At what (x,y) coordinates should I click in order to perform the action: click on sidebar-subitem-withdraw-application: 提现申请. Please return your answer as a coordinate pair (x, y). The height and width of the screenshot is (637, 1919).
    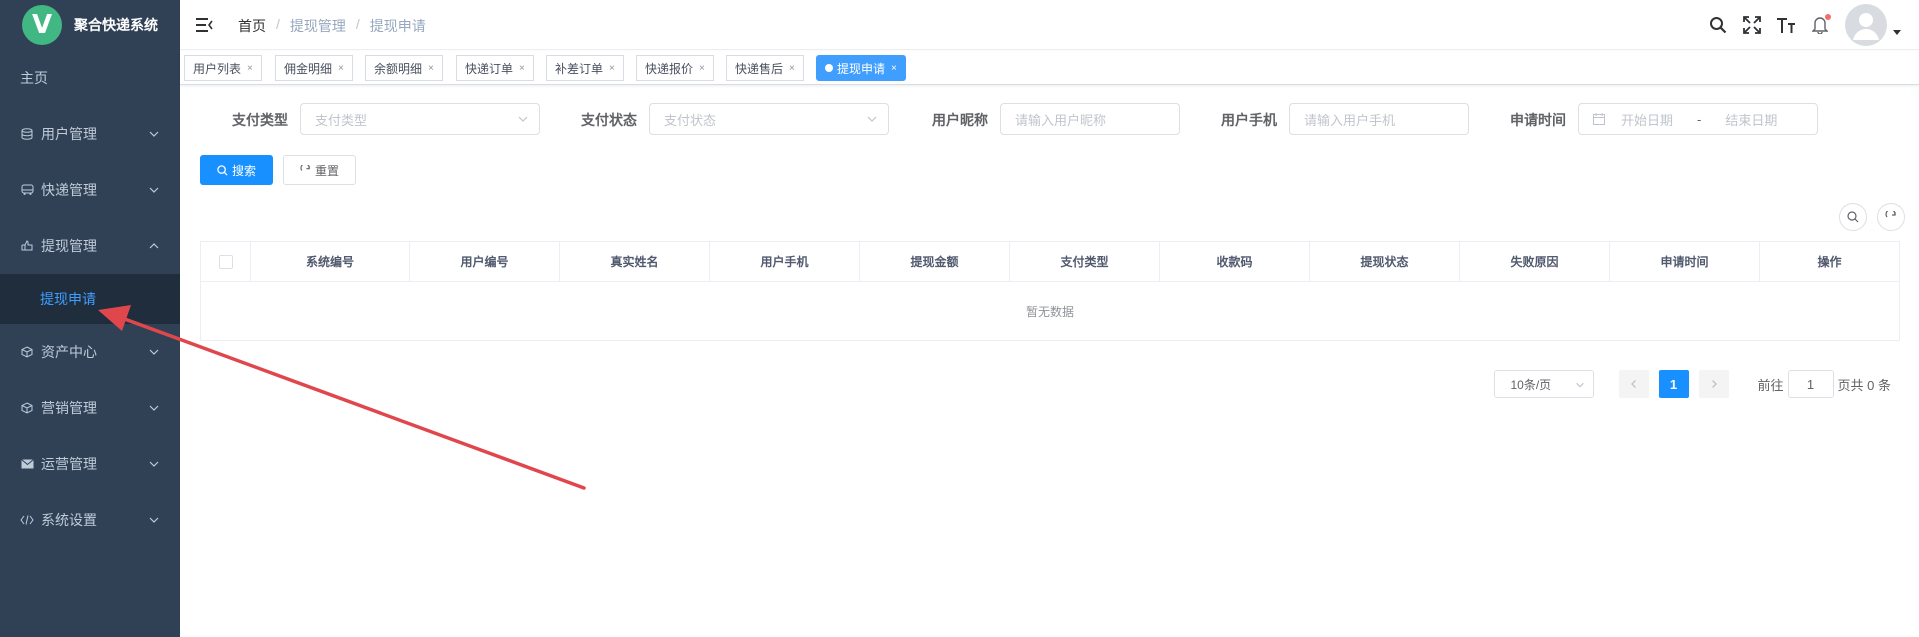
    Looking at the image, I should click on (90, 299).